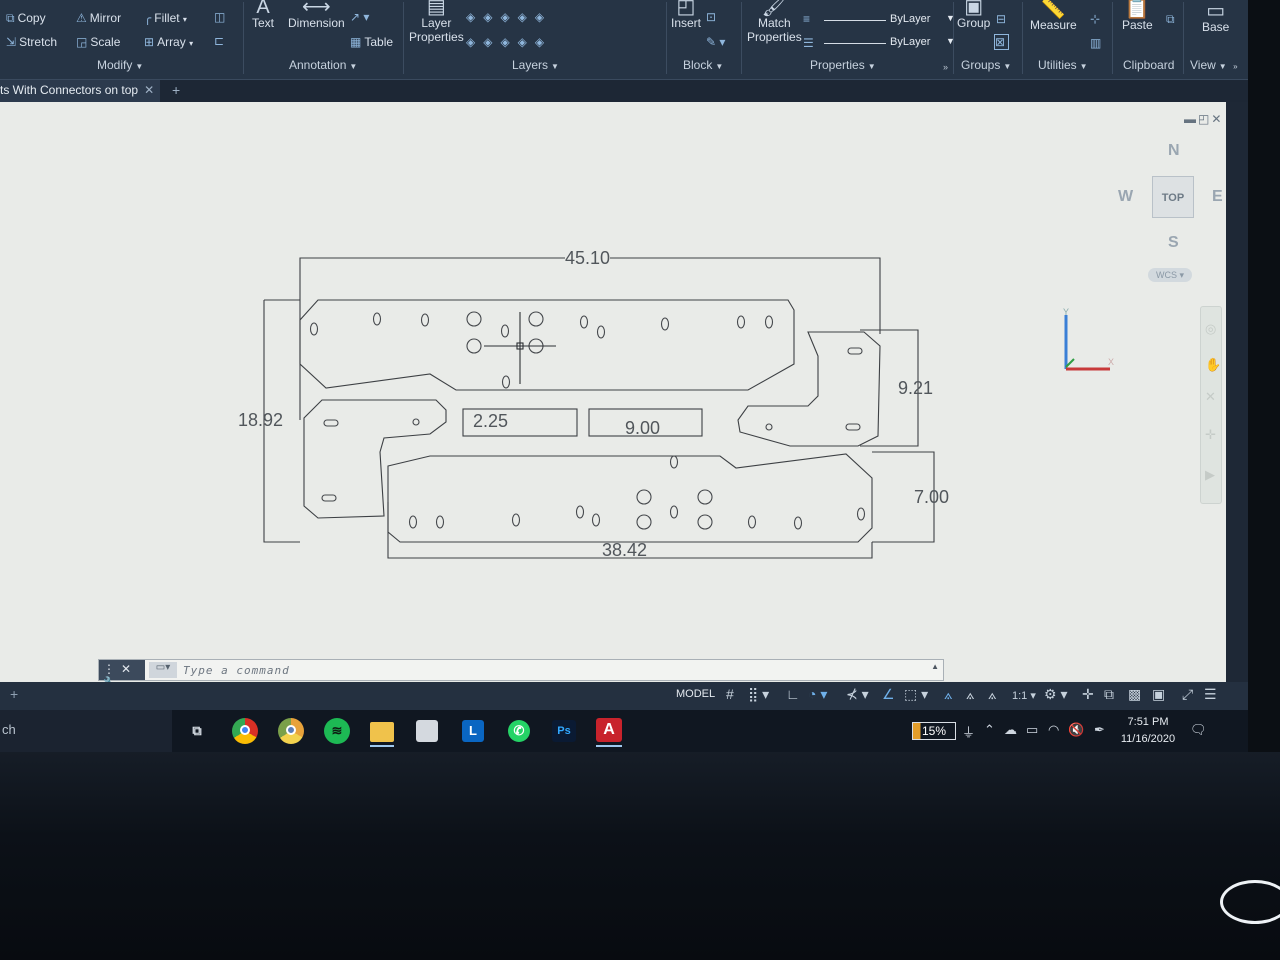 Image resolution: width=1280 pixels, height=960 pixels. I want to click on array-button: ⊞ Array ▾, so click(168, 43).